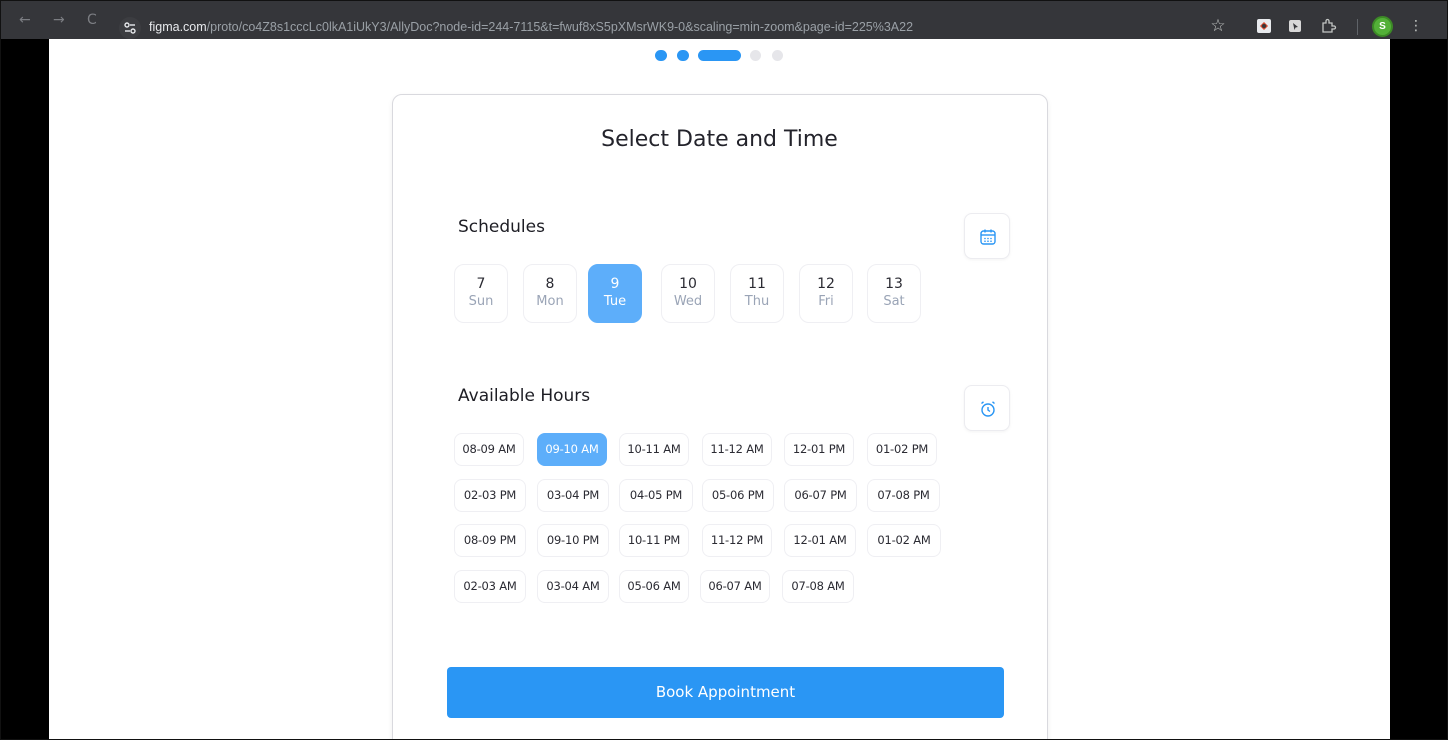  Describe the element at coordinates (654, 449) in the screenshot. I see `time-slot: 10-11 AM` at that location.